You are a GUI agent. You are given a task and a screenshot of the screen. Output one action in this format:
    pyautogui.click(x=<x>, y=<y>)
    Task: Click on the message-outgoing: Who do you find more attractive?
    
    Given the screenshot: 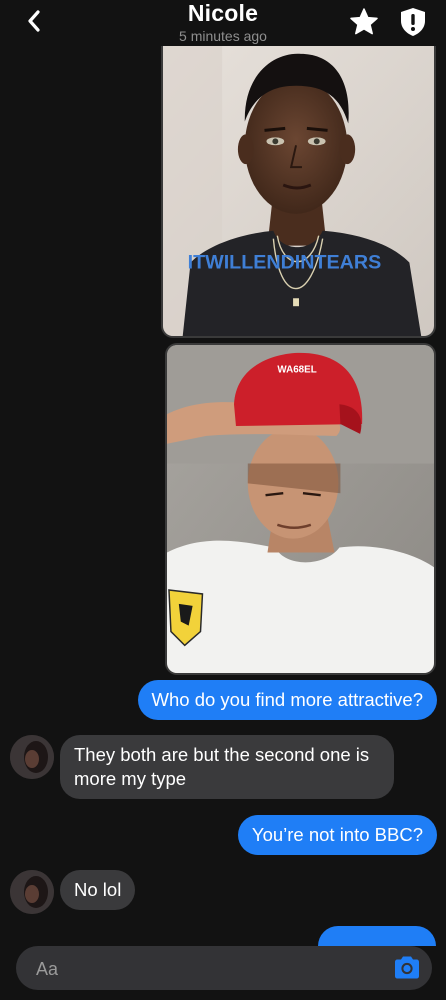 What is the action you would take?
    pyautogui.click(x=287, y=700)
    